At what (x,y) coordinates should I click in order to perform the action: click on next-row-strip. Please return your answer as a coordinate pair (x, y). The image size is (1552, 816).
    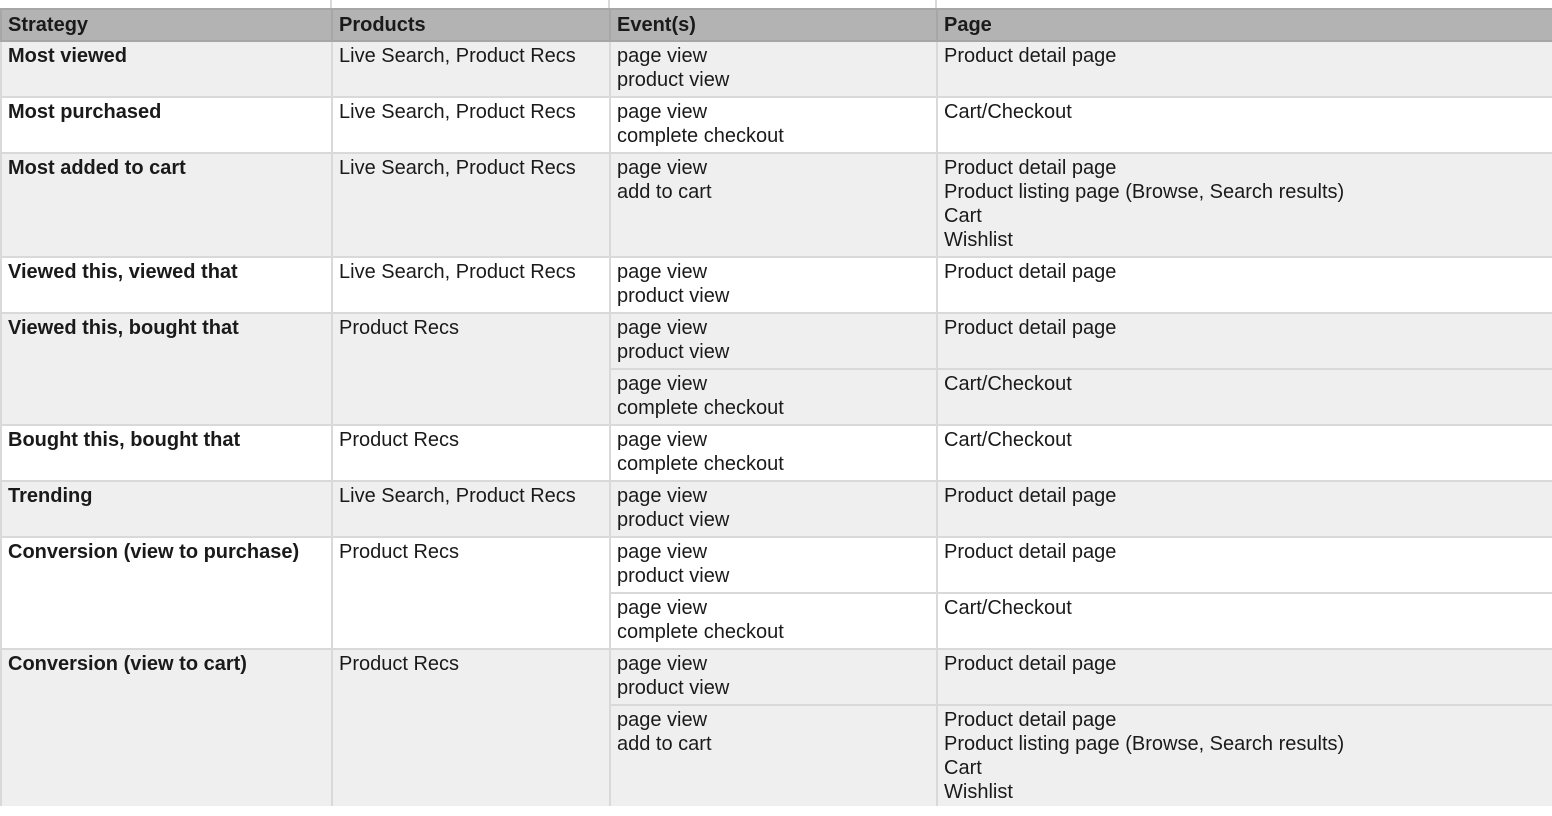
    Looking at the image, I should click on (776, 811).